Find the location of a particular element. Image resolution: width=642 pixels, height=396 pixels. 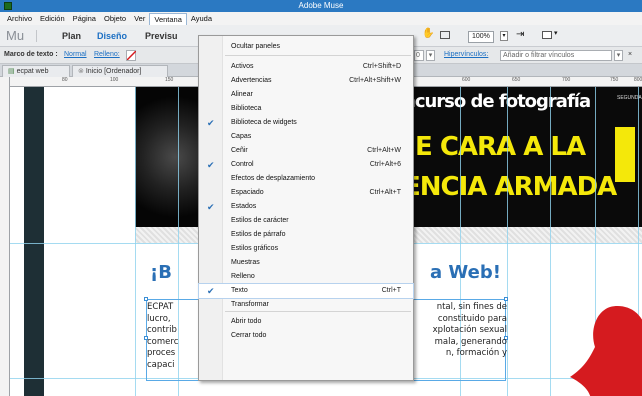

hand-tool-icon: ✋ is located at coordinates (428, 34).